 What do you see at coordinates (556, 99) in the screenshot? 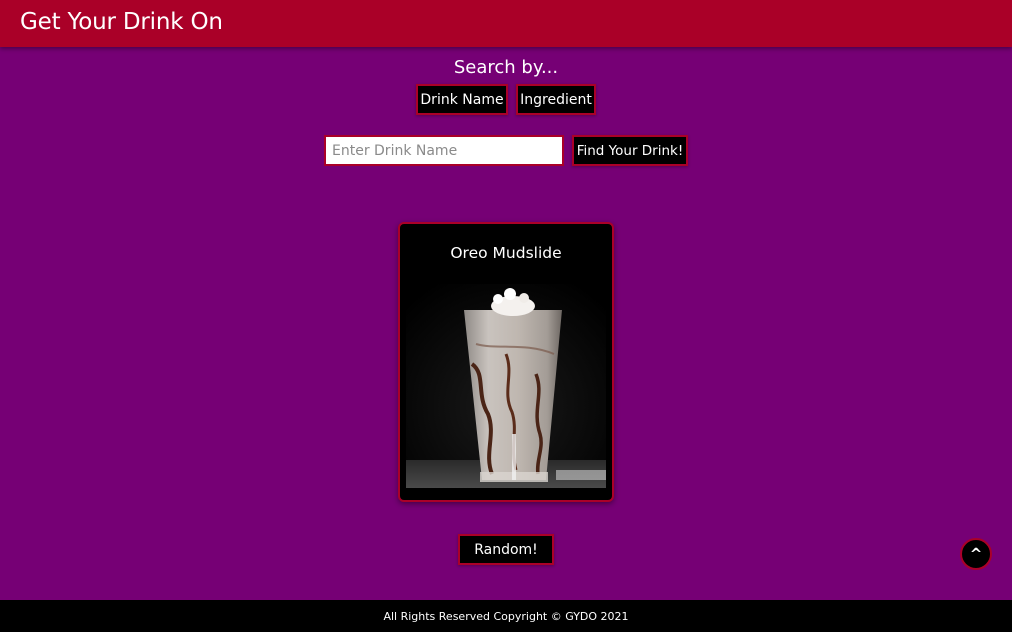
I see `search-by-ingredient-button: Ingredient` at bounding box center [556, 99].